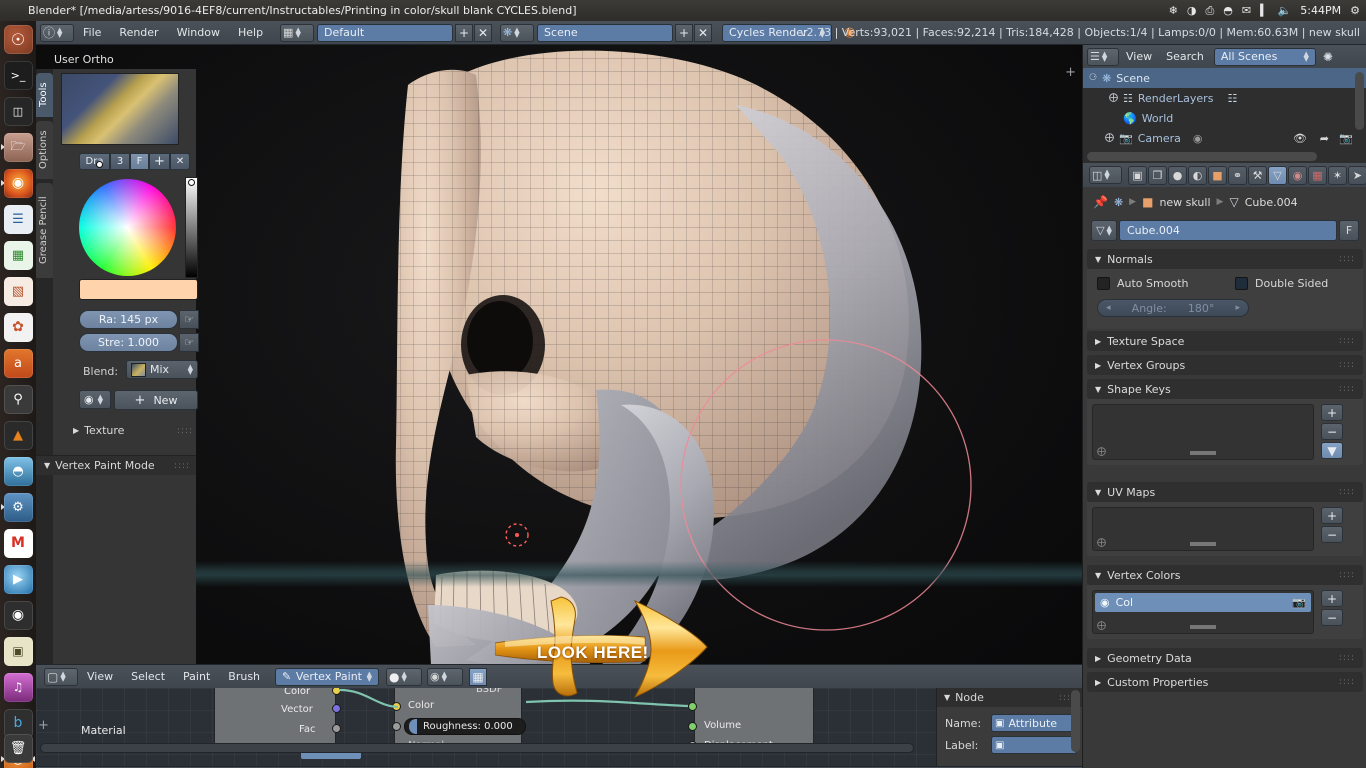  I want to click on brush-strength-slider: Stre: 1.000, so click(128, 342).